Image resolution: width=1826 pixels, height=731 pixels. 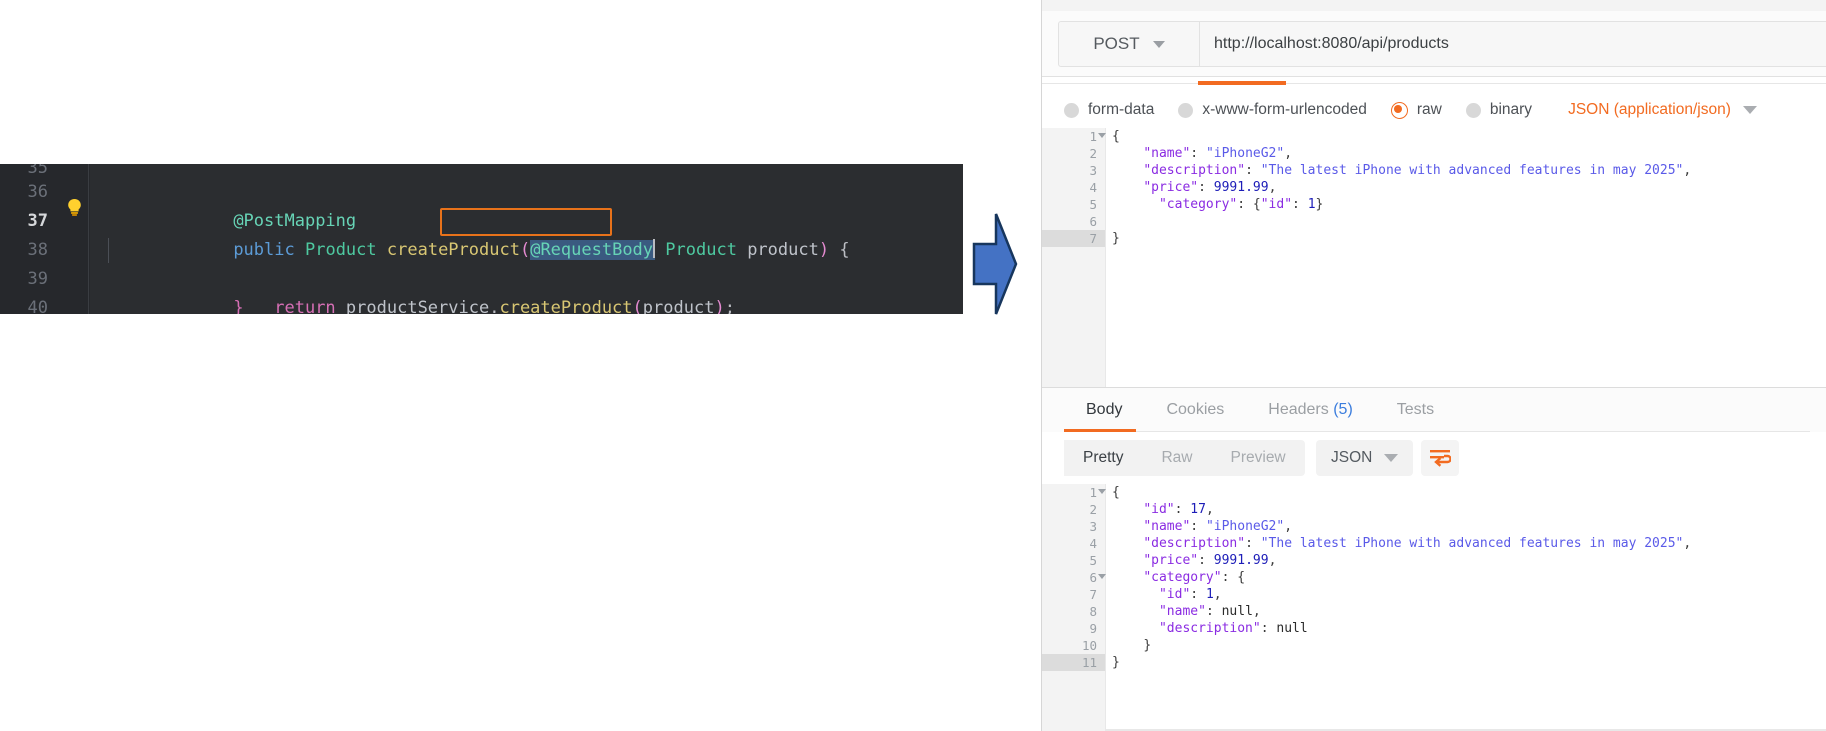 I want to click on line-number-current: 37, so click(x=37, y=221).